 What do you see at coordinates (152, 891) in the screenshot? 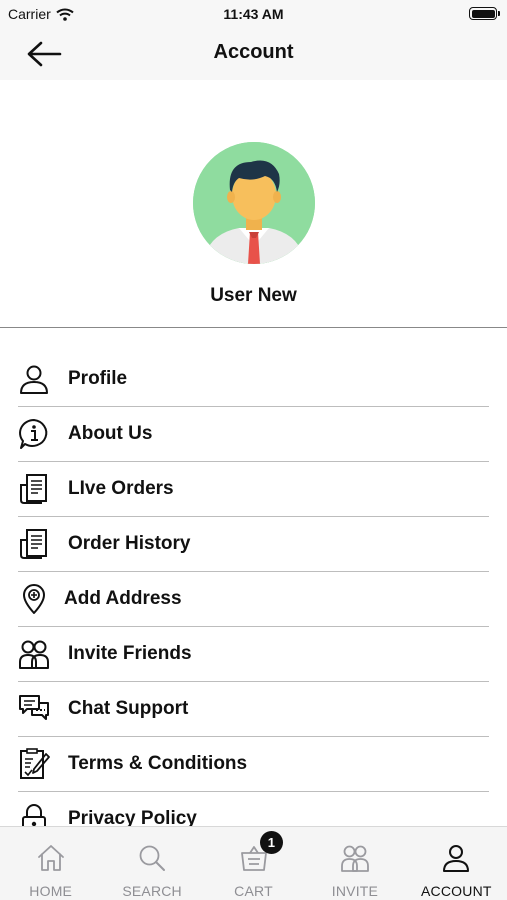
I see `tab-label: SEARCH` at bounding box center [152, 891].